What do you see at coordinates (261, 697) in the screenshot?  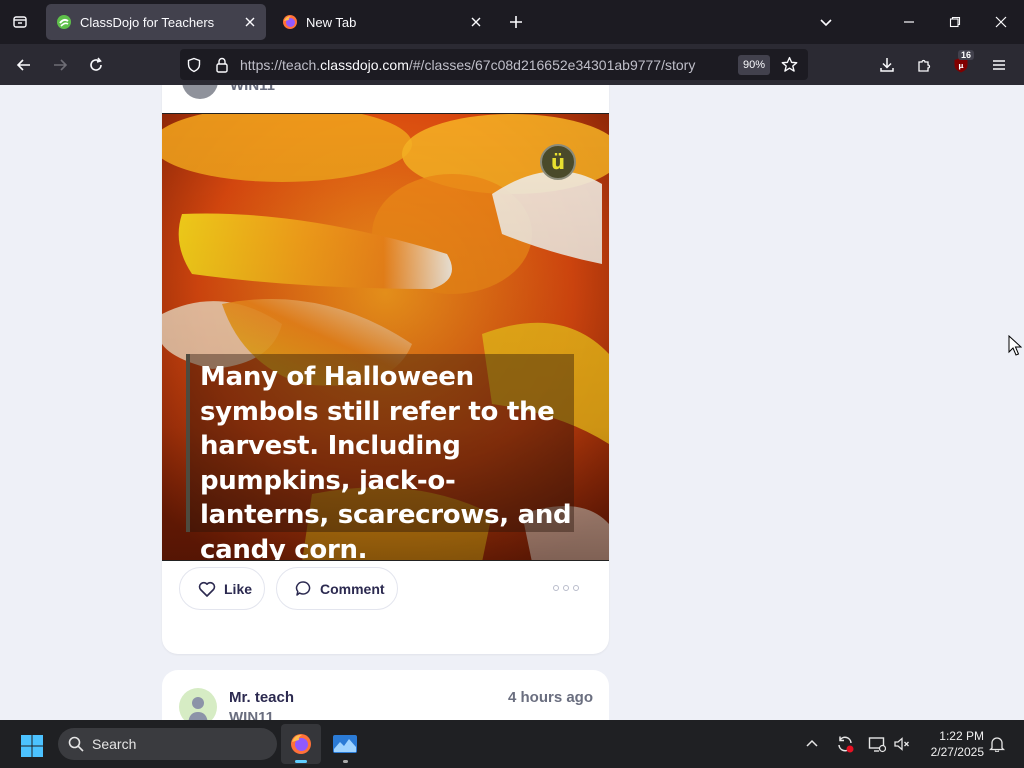 I see `teacher-name: Mr. teach` at bounding box center [261, 697].